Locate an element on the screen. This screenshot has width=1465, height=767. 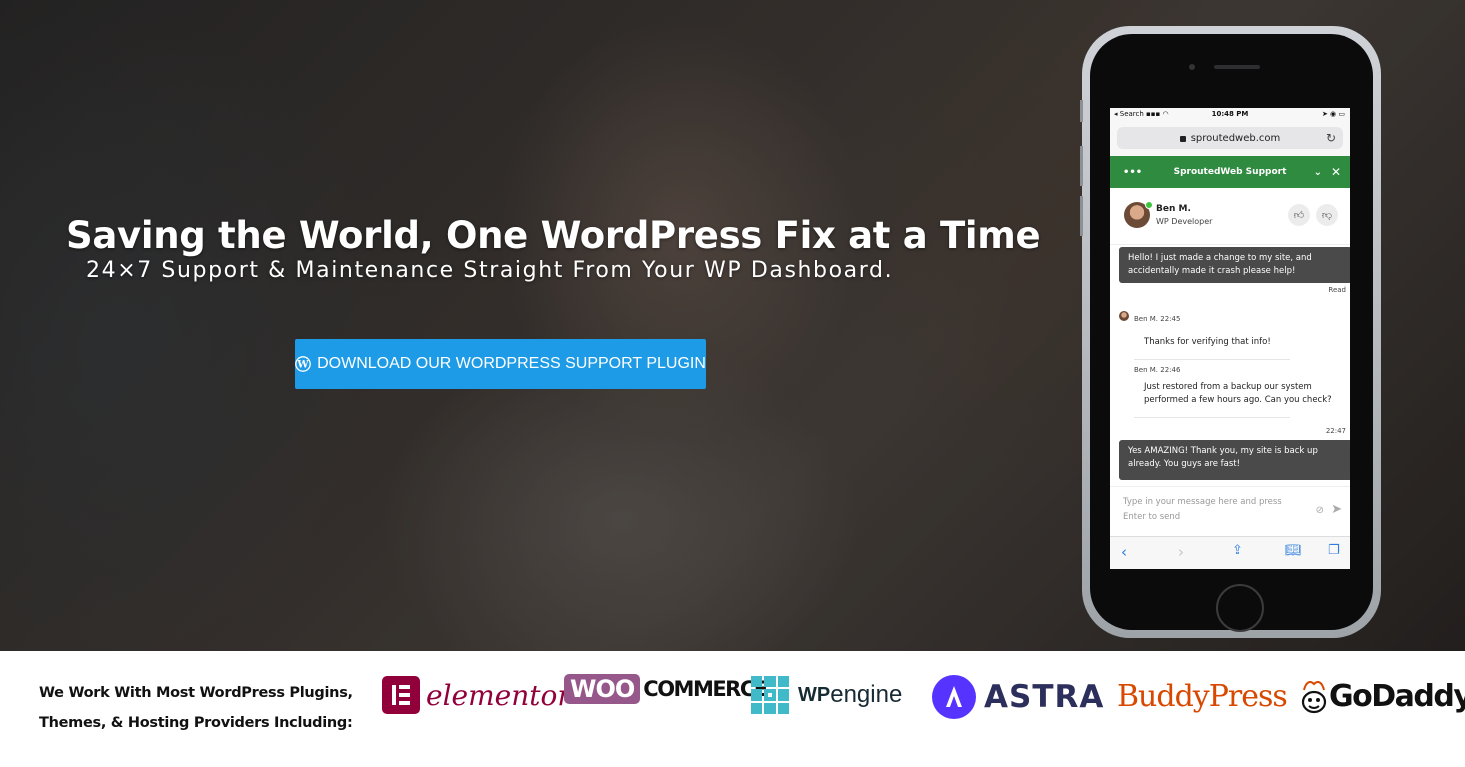
share-icon: ⇪ is located at coordinates (1237, 550).